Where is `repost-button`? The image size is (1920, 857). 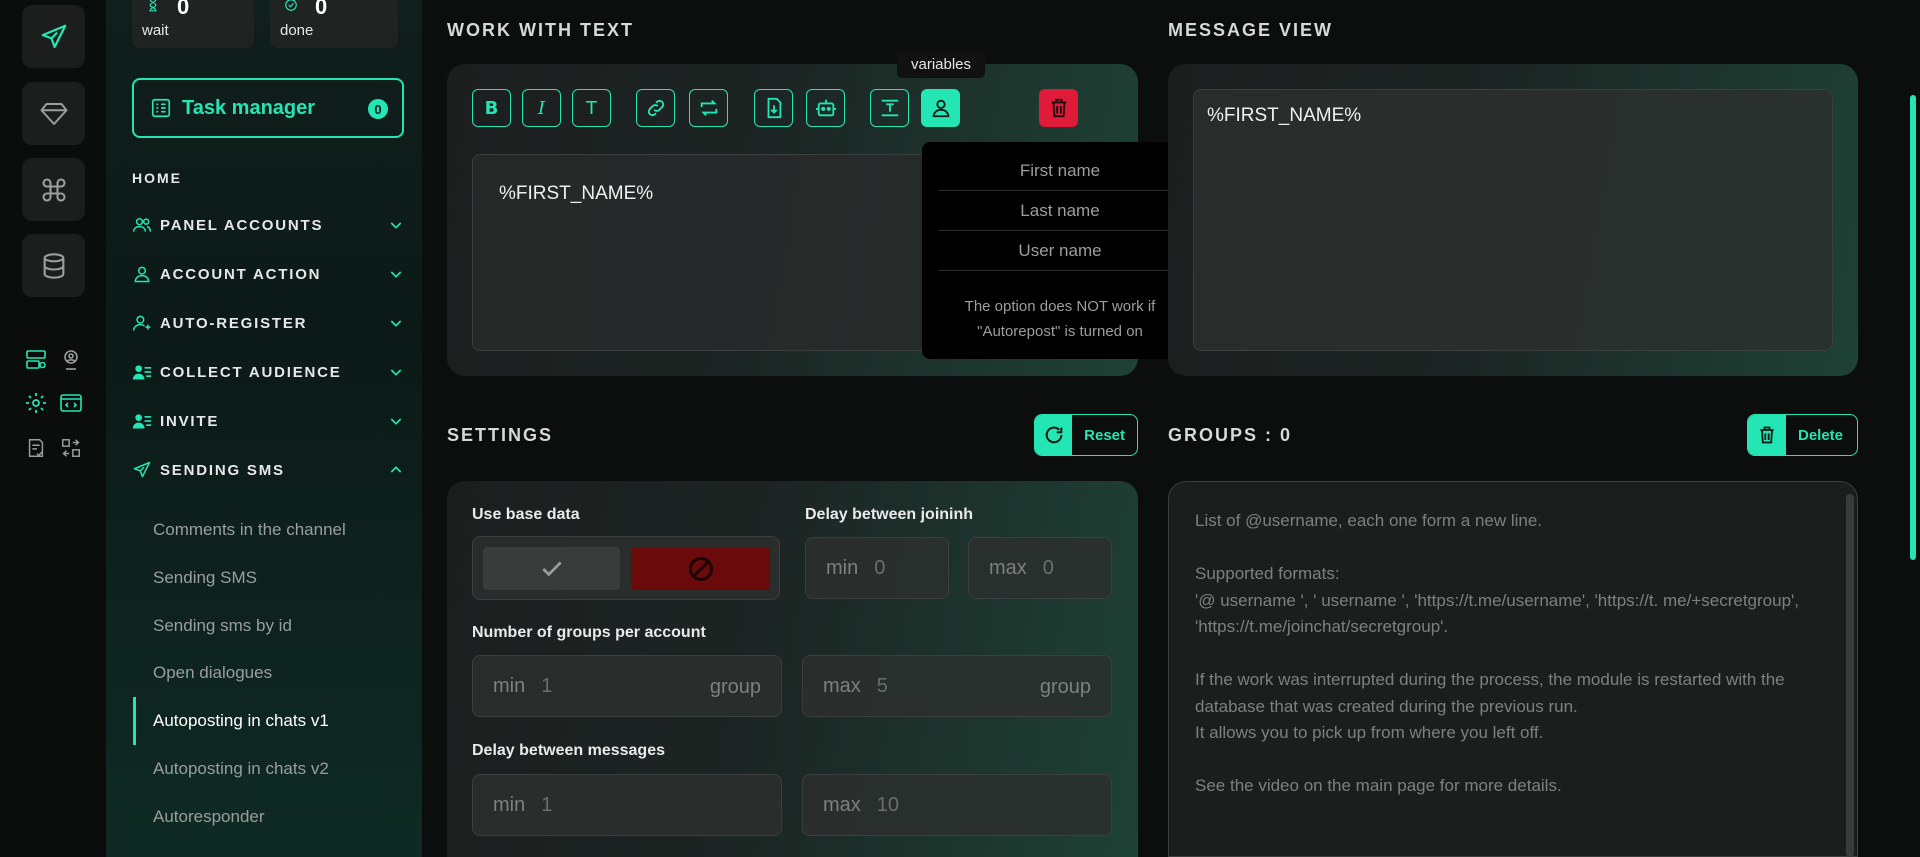
repost-button is located at coordinates (708, 108).